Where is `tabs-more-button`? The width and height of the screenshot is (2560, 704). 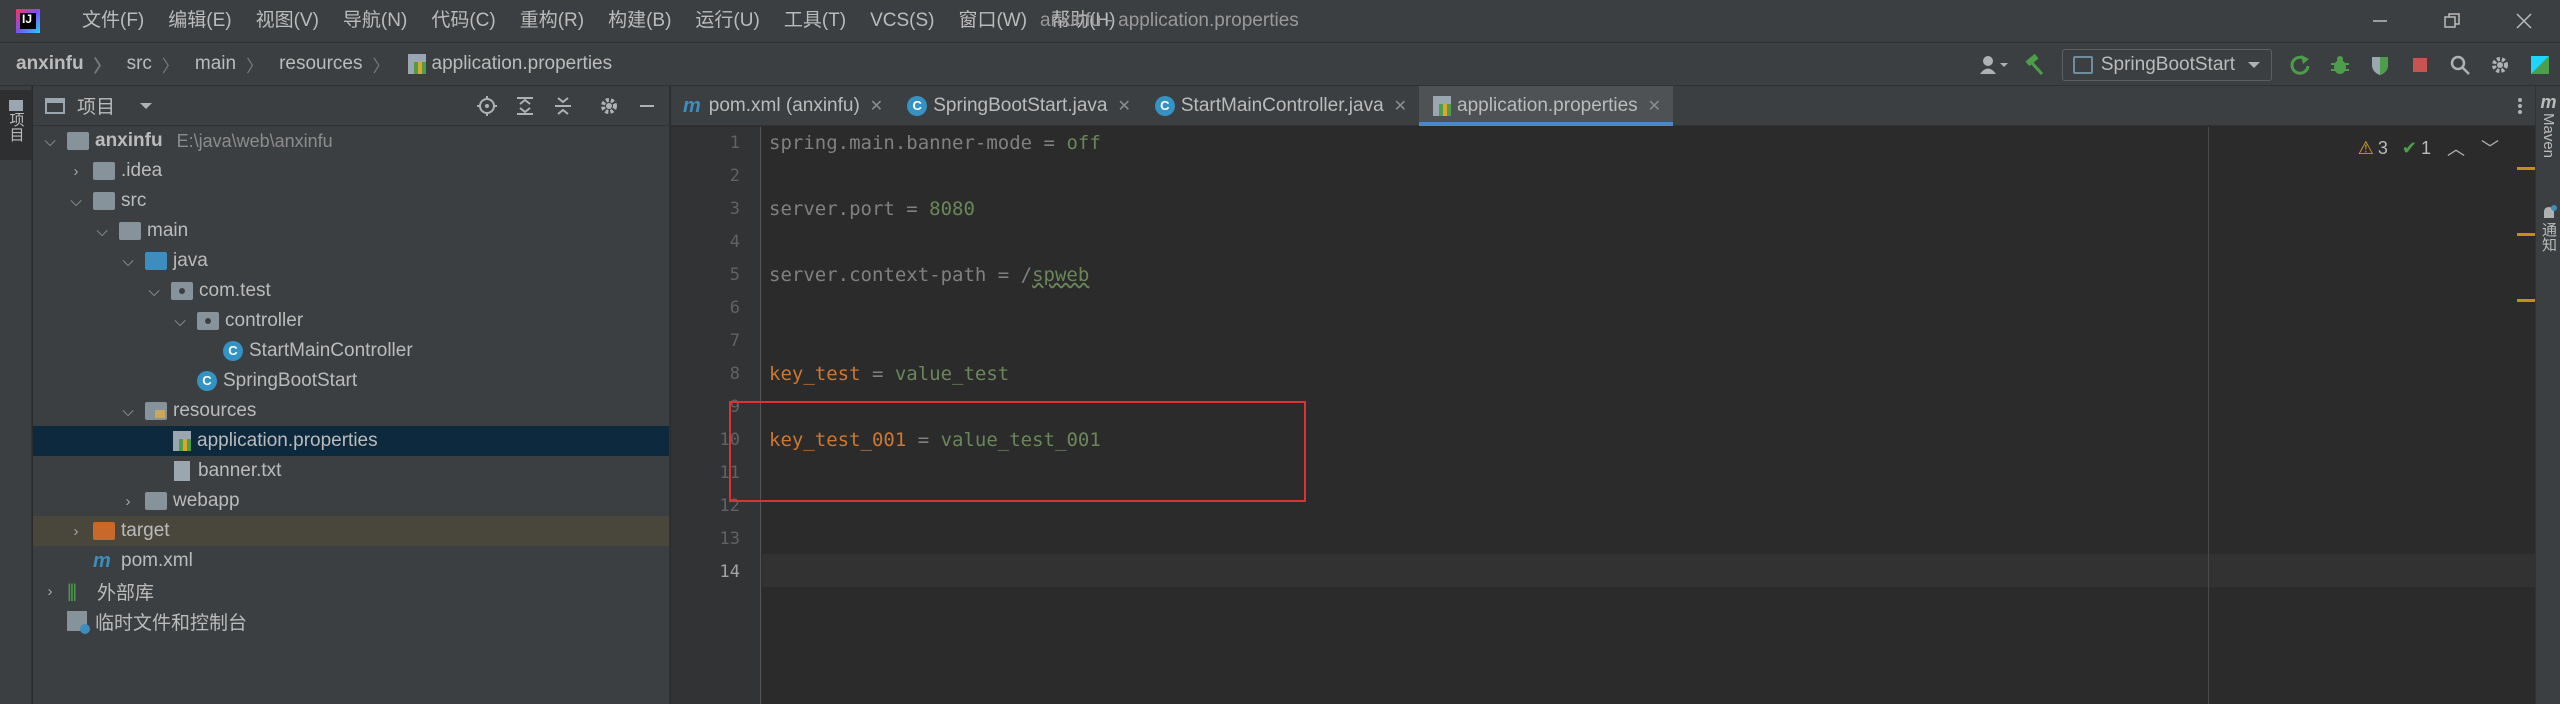
tabs-more-button is located at coordinates (2520, 106).